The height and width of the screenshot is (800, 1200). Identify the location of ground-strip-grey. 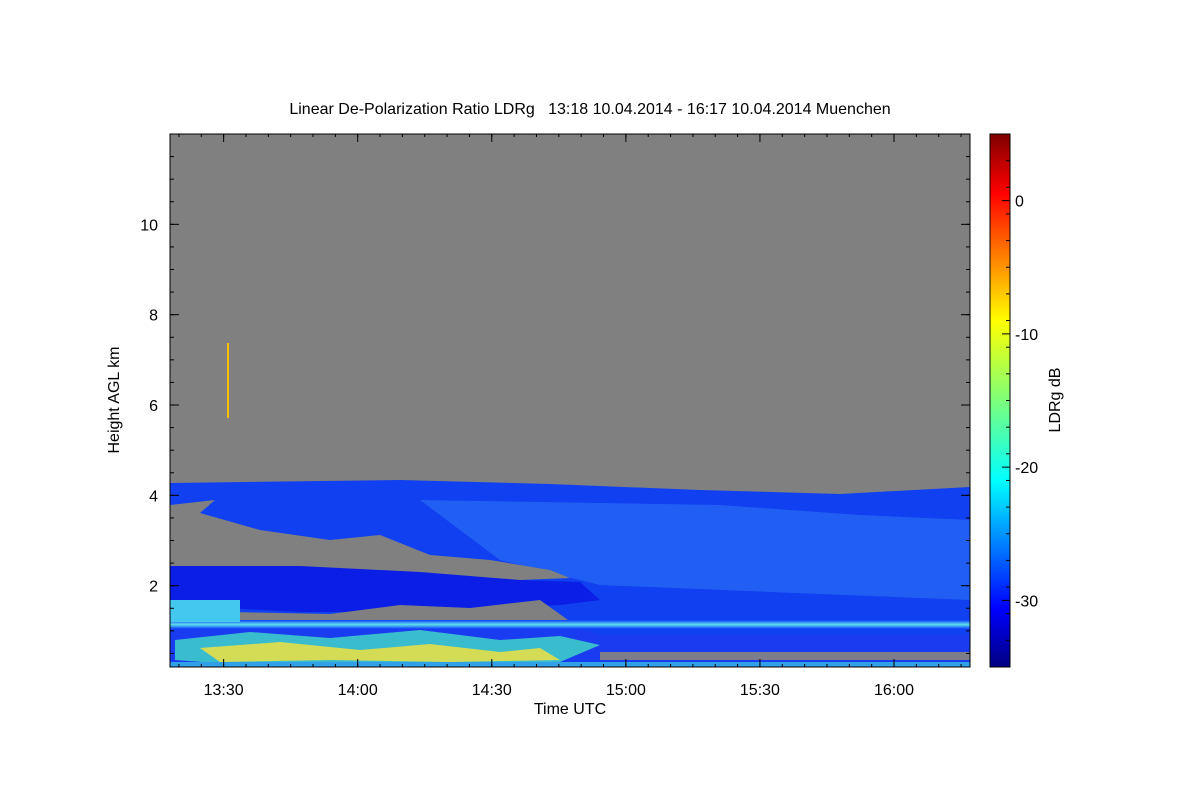
(785, 656).